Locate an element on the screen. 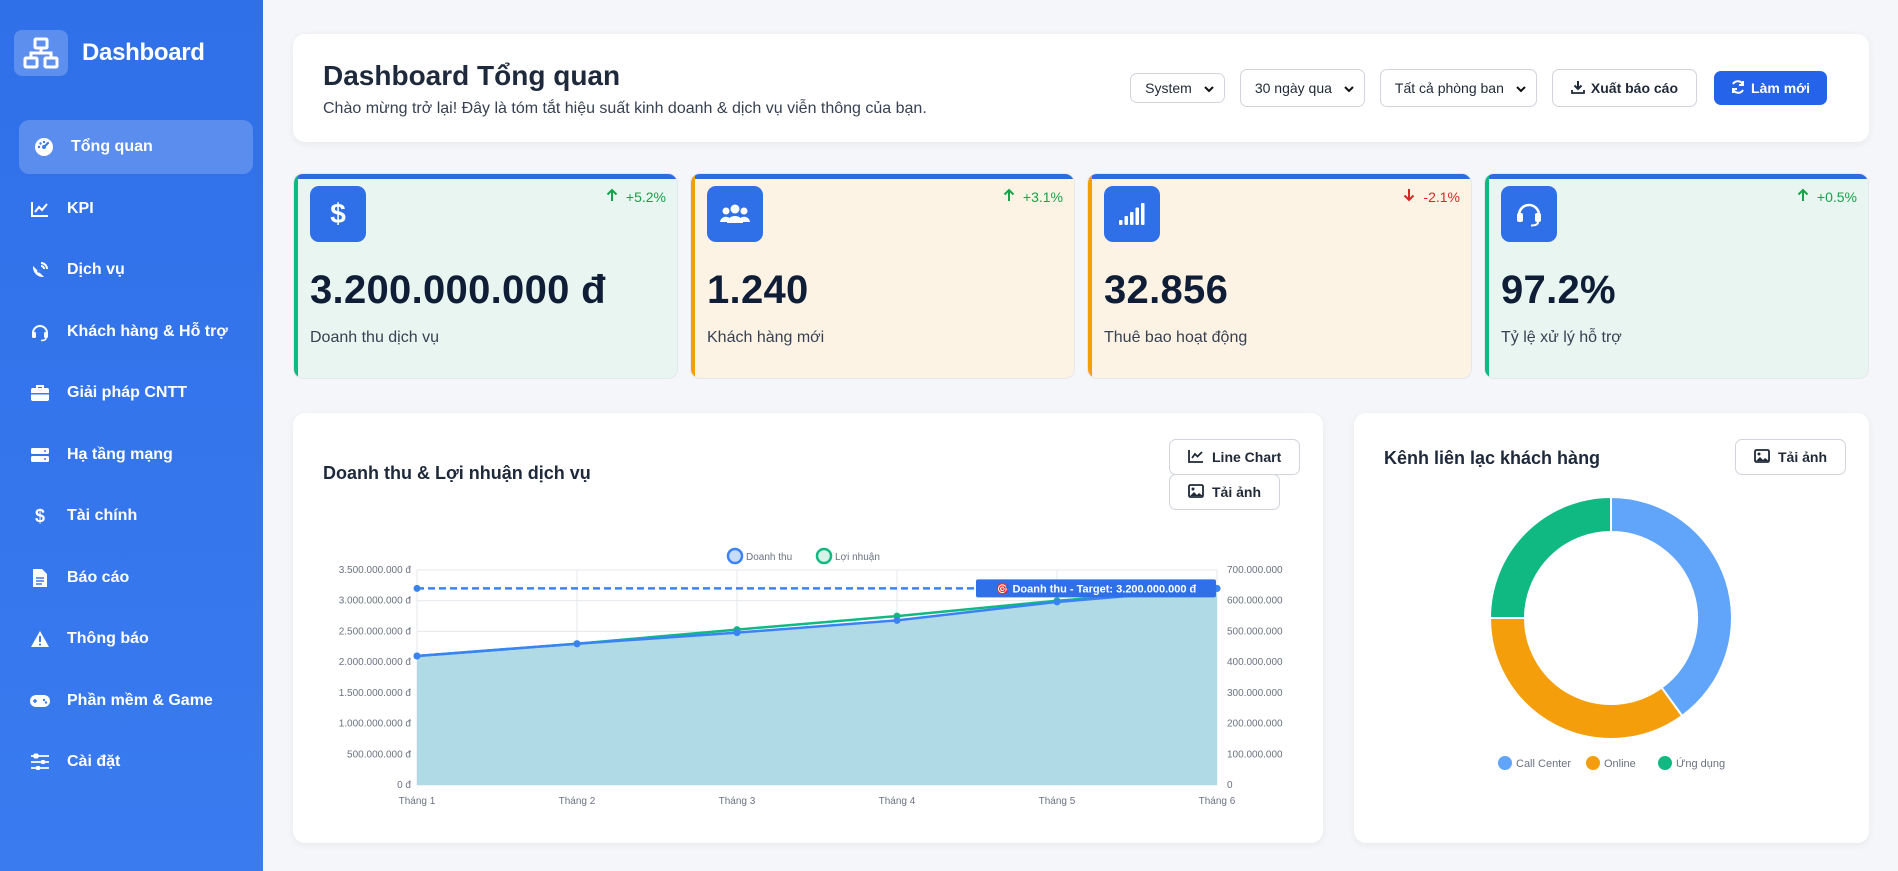  kpi-trend: -2.1% is located at coordinates (1431, 196).